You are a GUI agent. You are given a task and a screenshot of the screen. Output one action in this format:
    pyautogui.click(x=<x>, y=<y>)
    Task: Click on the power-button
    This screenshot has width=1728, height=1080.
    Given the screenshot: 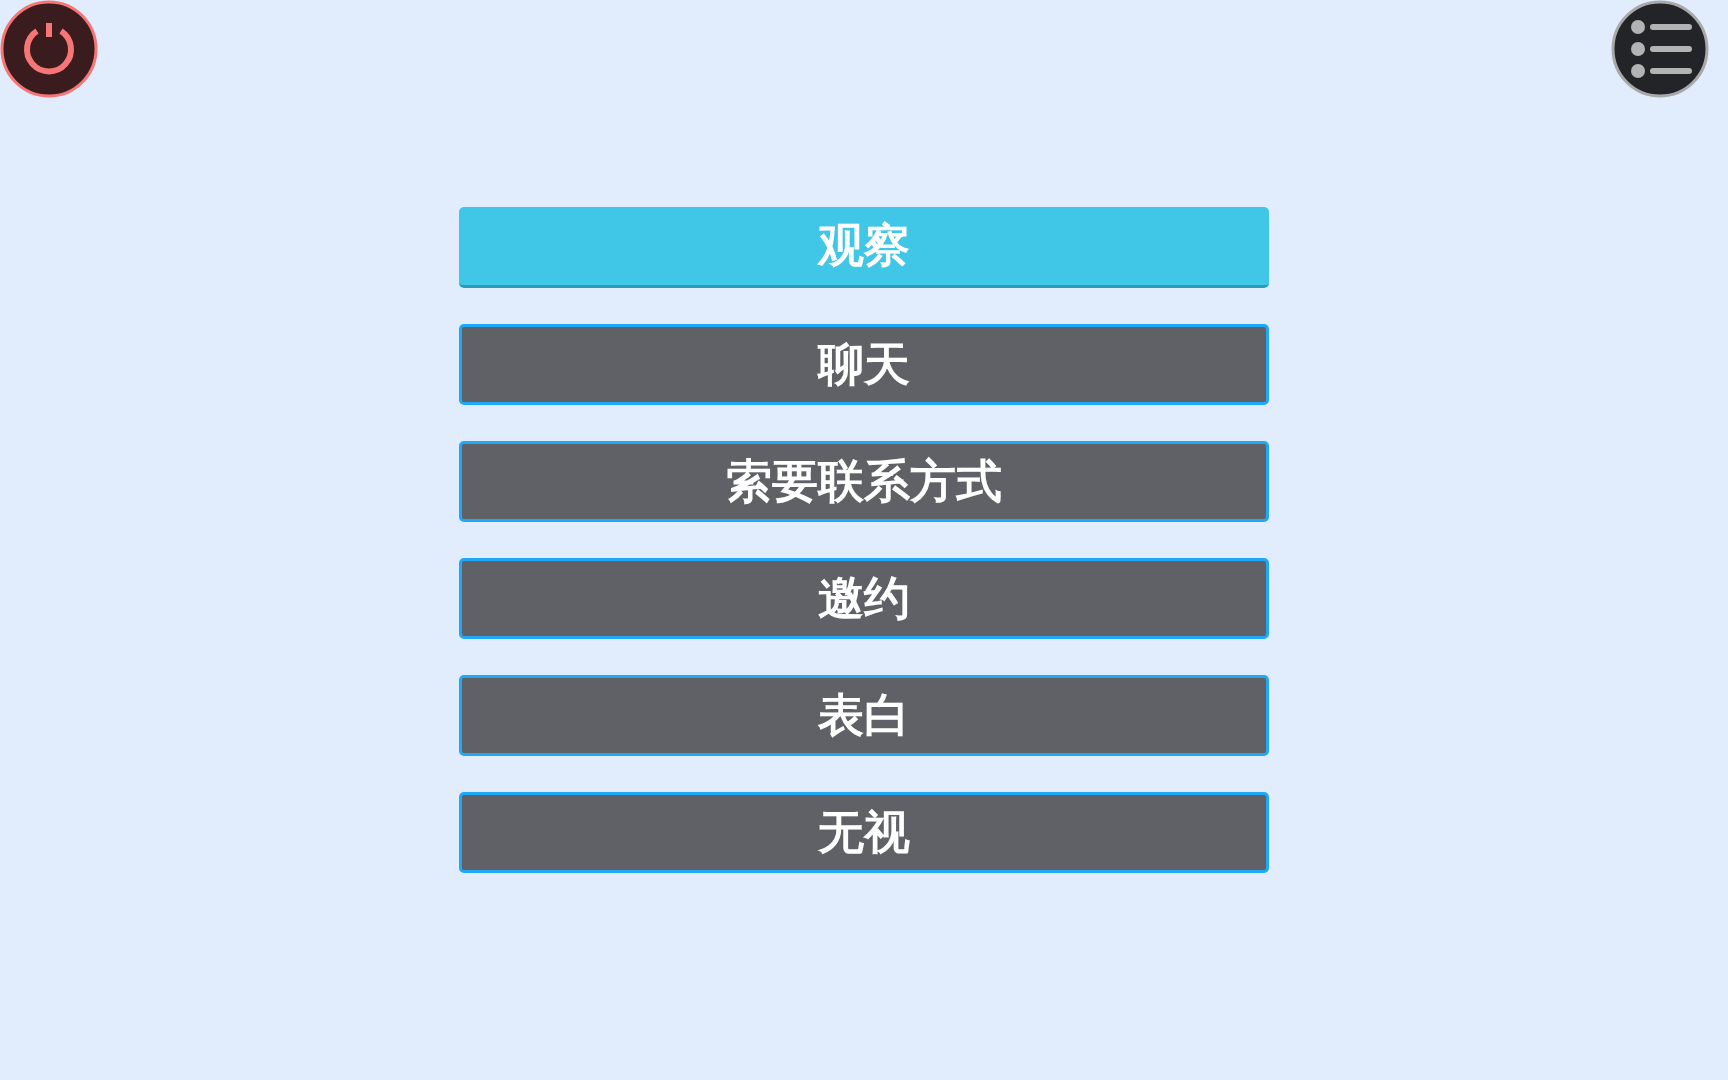 What is the action you would take?
    pyautogui.click(x=49, y=49)
    